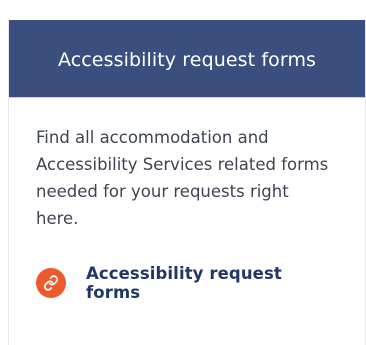 This screenshot has height=345, width=366. I want to click on card-title: Accessibility request forms, so click(187, 59).